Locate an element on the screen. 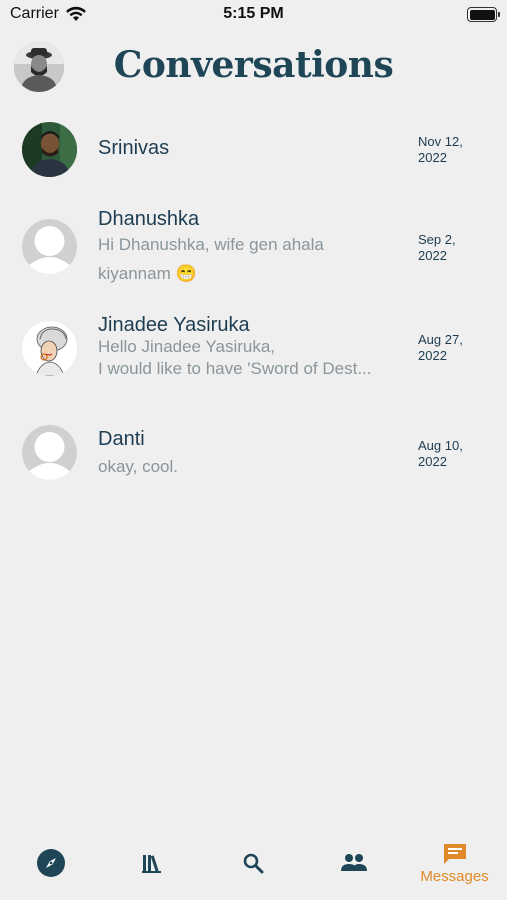 The width and height of the screenshot is (507, 900). contact-name: Danti is located at coordinates (121, 439).